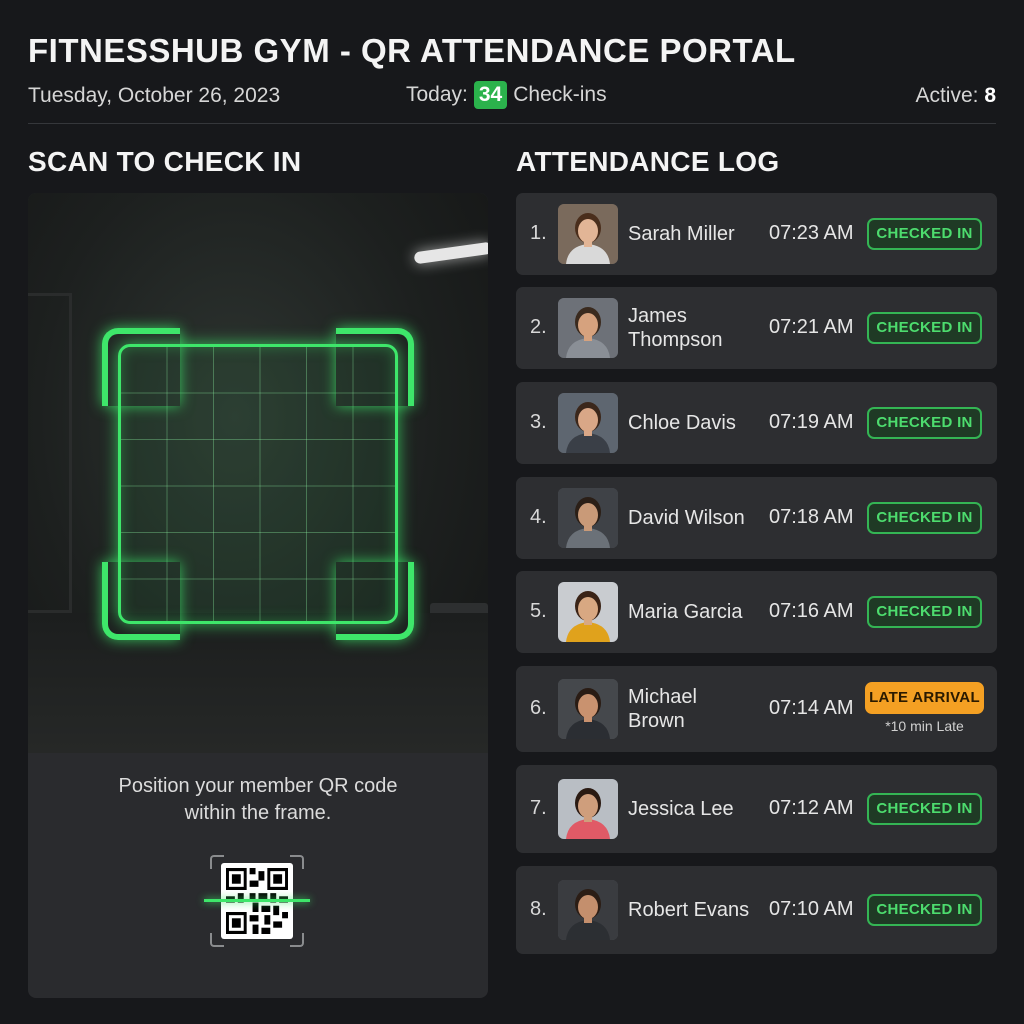  What do you see at coordinates (648, 161) in the screenshot?
I see `attendance-log-heading: ATTENDANCE LOG` at bounding box center [648, 161].